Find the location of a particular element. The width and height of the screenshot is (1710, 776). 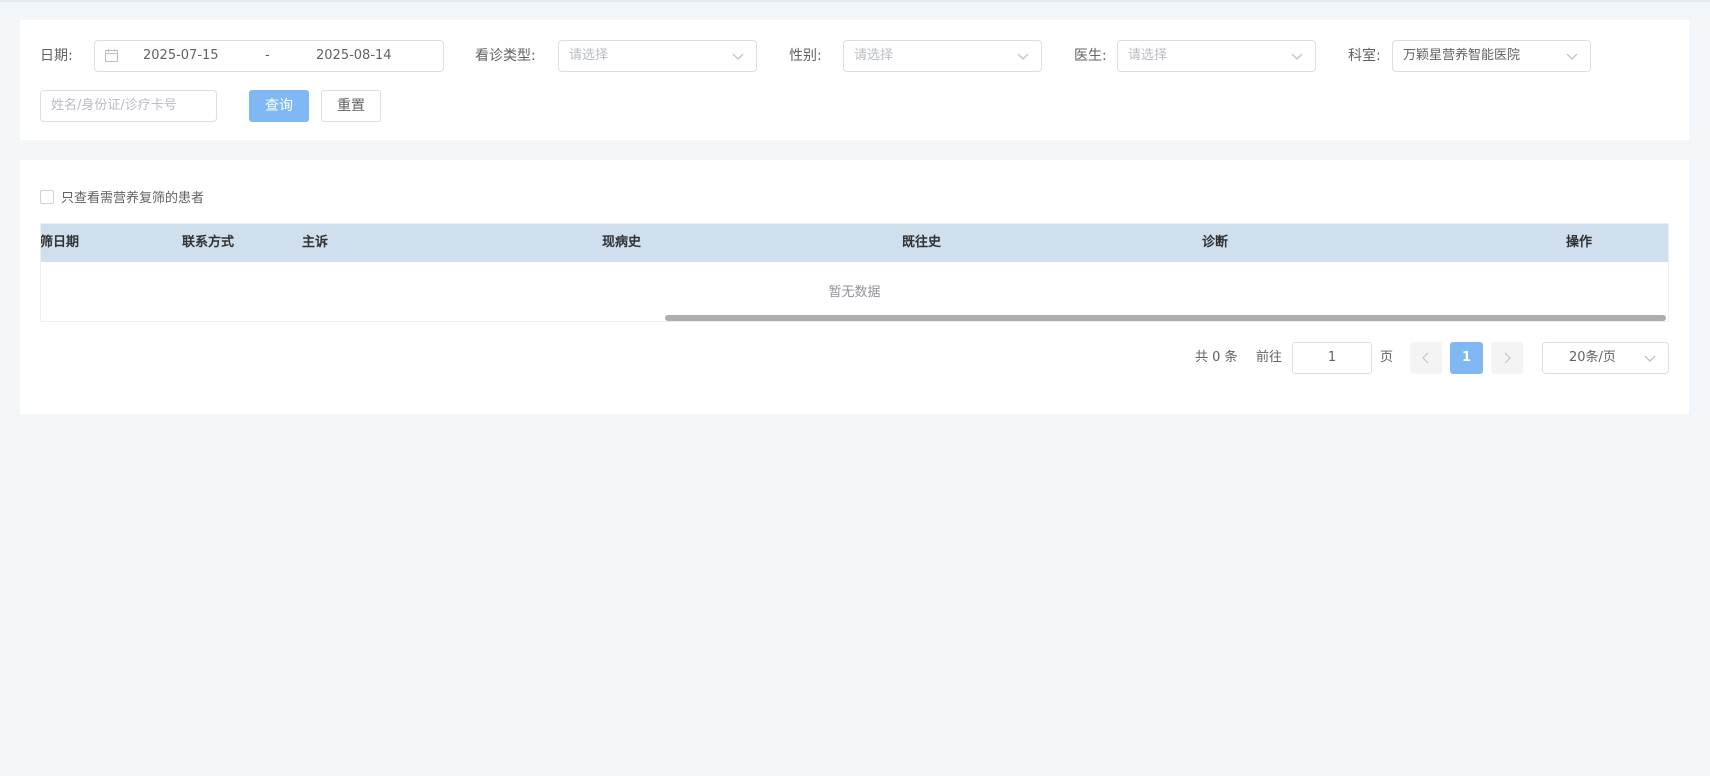

search-placeholder: 姓名/身份证/诊疗卡号 is located at coordinates (114, 105).